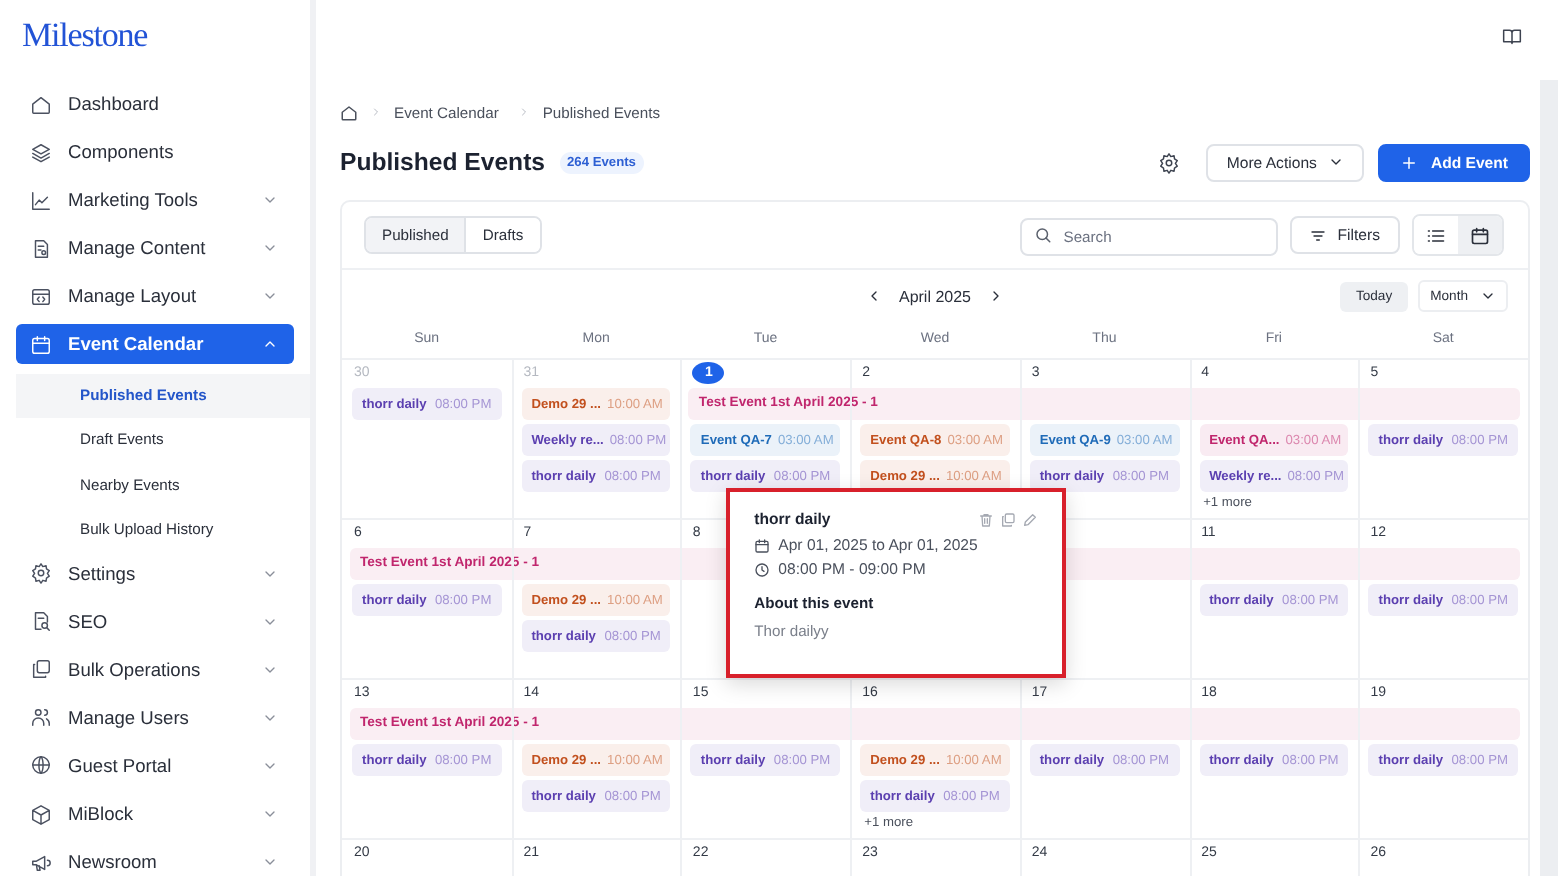 Image resolution: width=1558 pixels, height=876 pixels. Describe the element at coordinates (443, 162) in the screenshot. I see `page-title: Published Events` at that location.